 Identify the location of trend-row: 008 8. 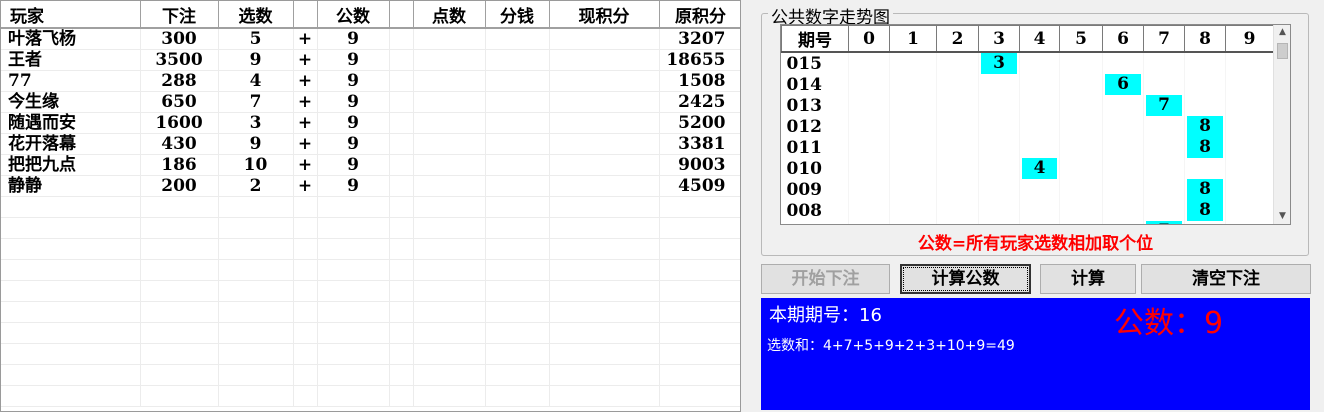
(1027, 210).